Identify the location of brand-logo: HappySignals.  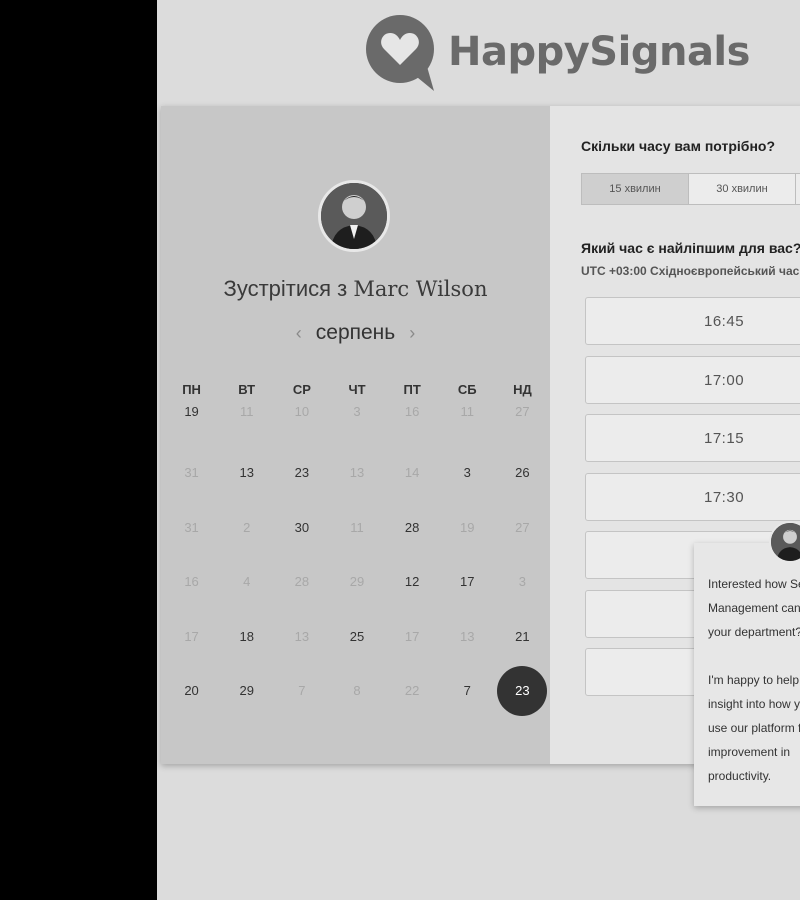
(557, 52).